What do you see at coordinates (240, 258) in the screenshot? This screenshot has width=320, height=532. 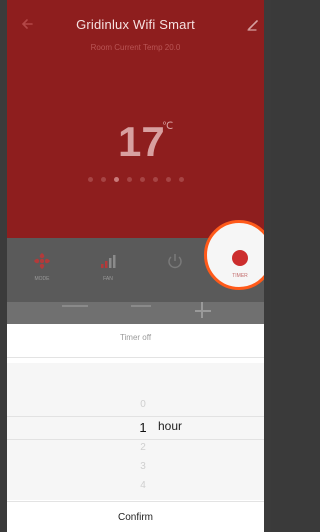 I see `clock-icon` at bounding box center [240, 258].